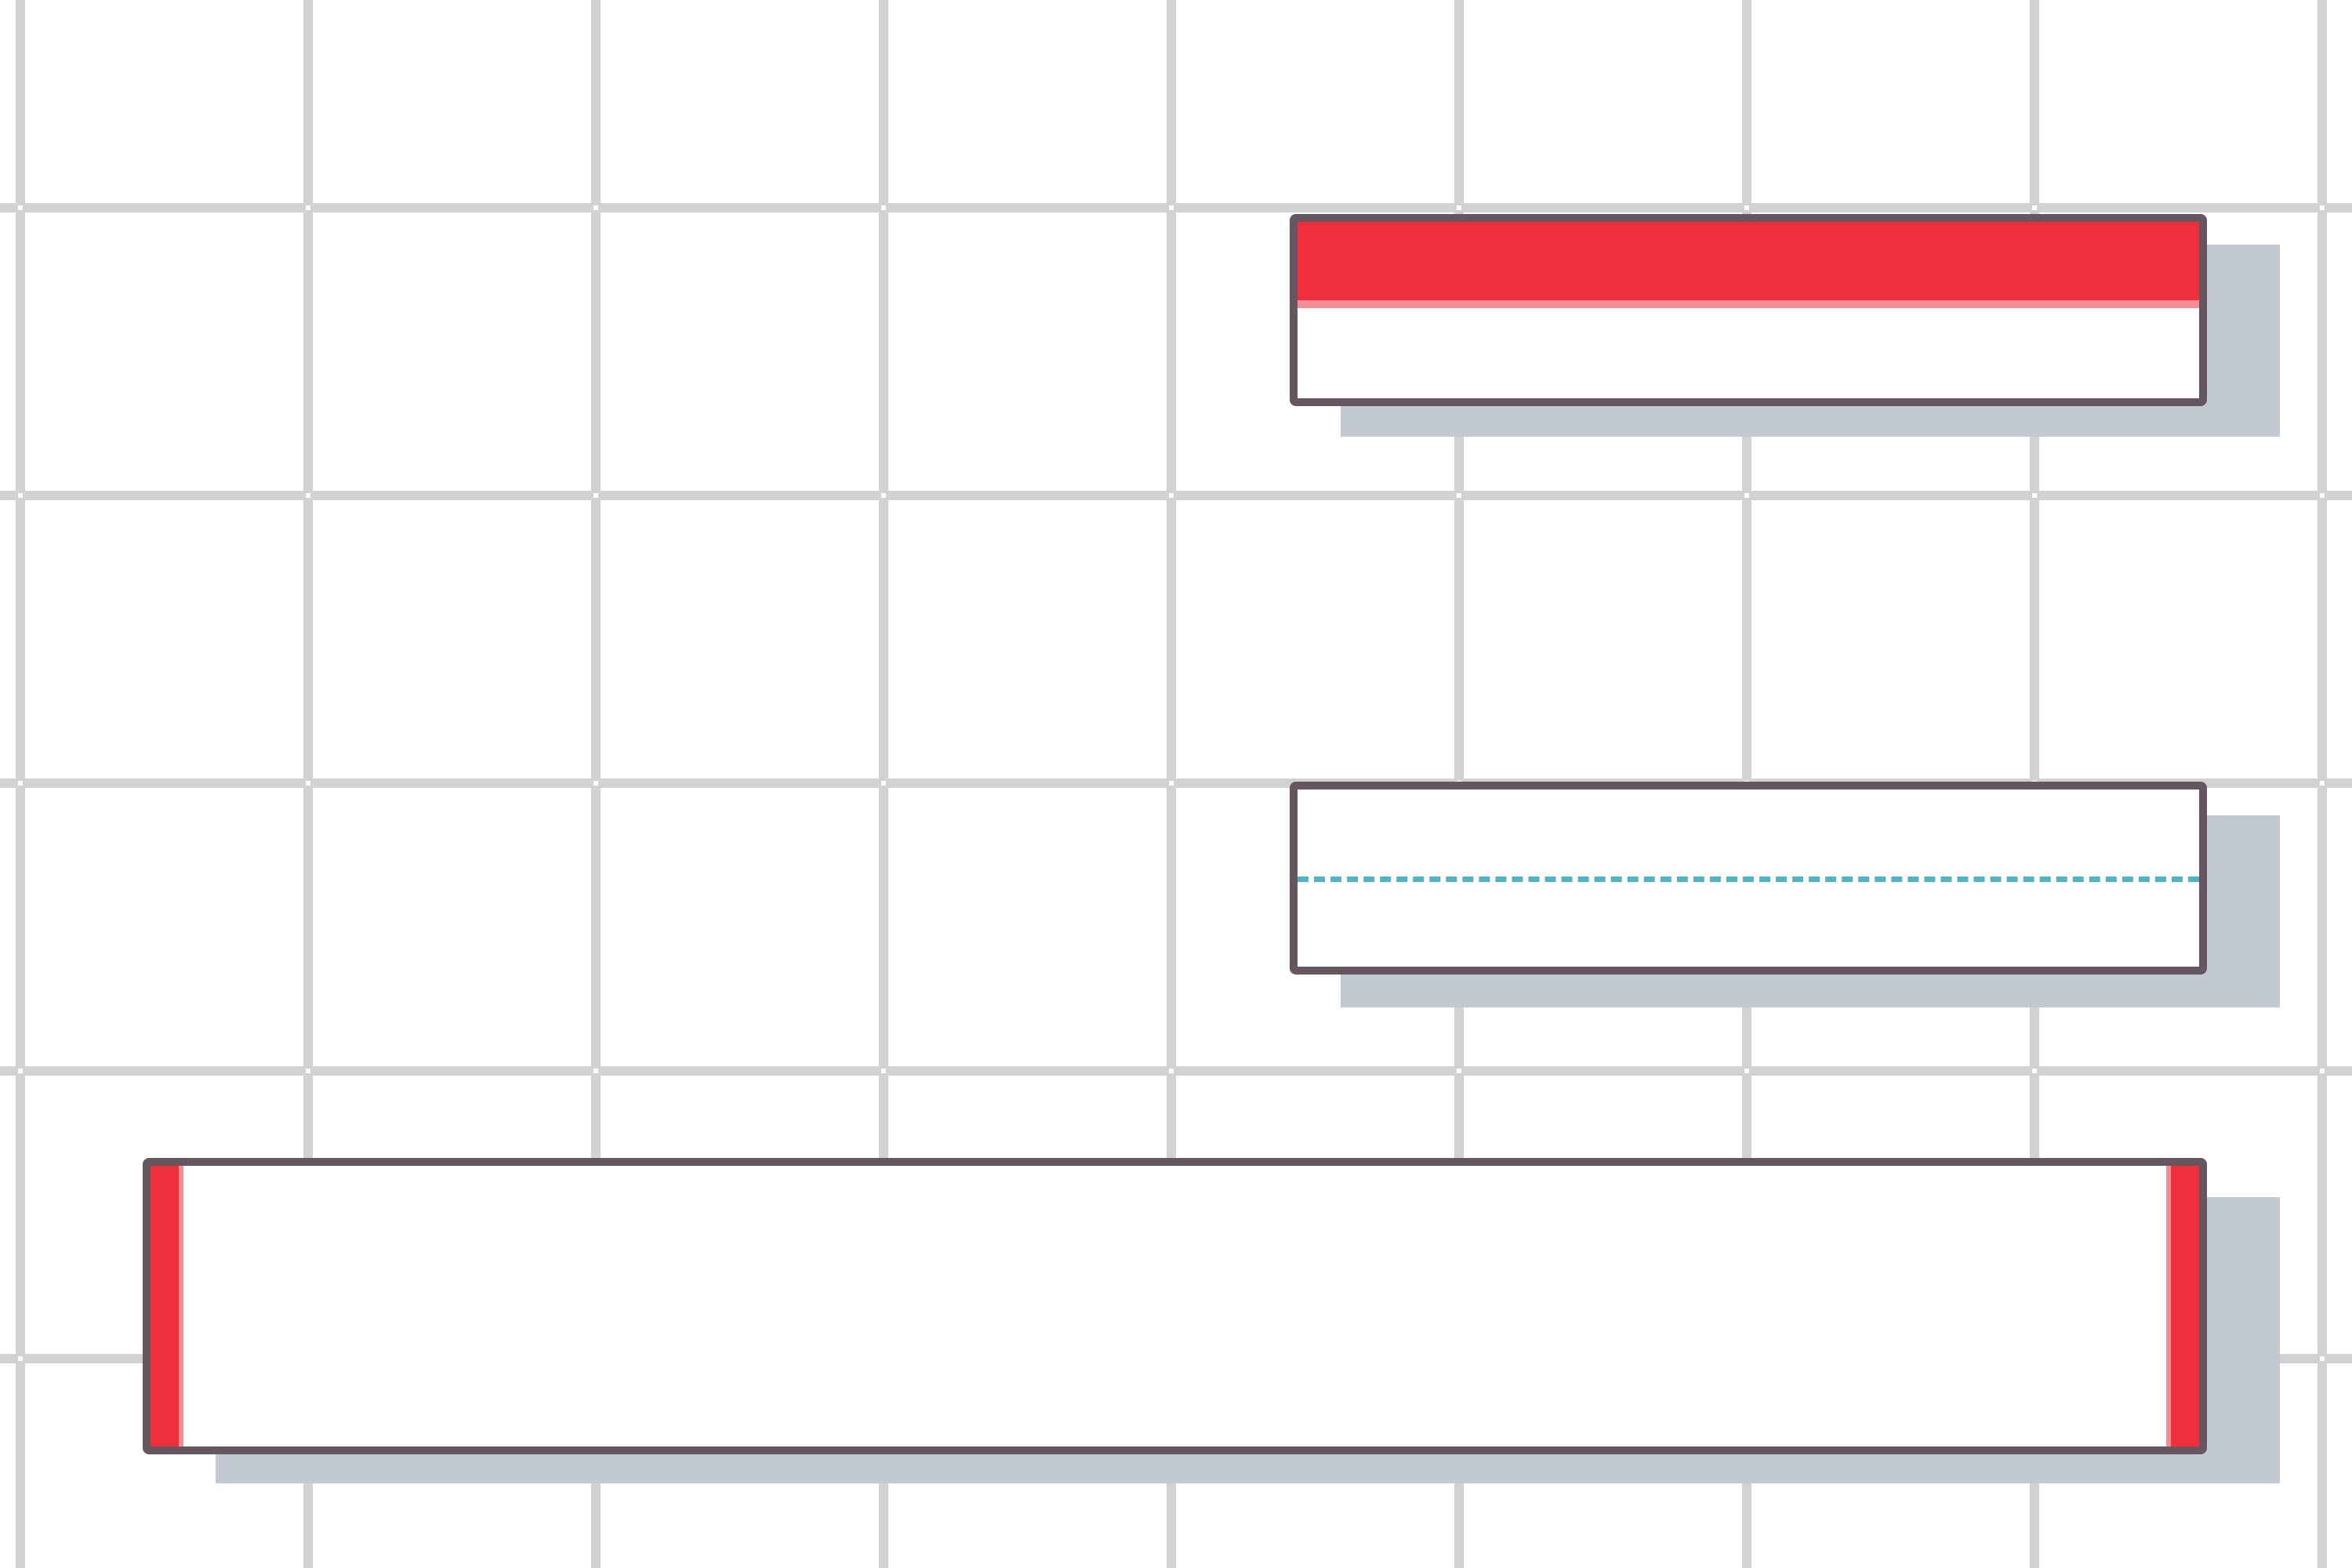 This screenshot has width=2352, height=1568. Describe the element at coordinates (2185, 1306) in the screenshot. I see `bottom-panel-right-strip` at that location.